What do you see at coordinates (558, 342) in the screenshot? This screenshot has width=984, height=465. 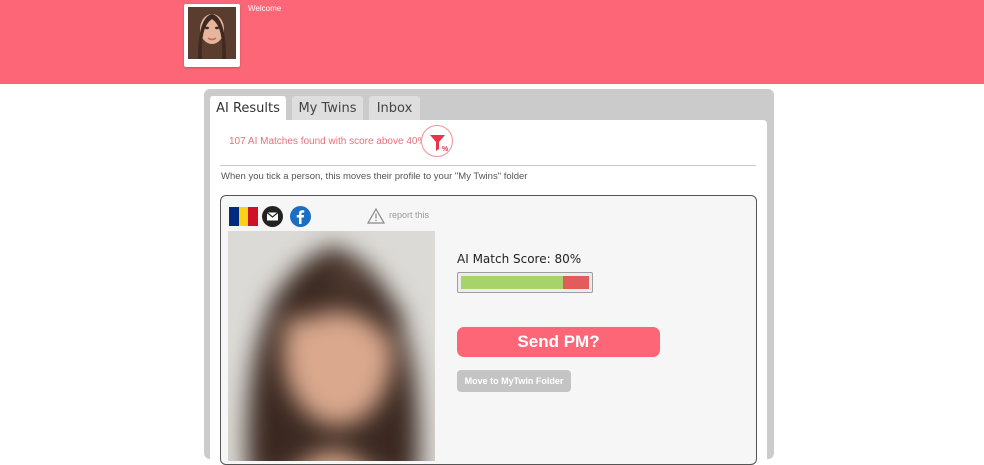 I see `send-pm-button: Send PM?` at bounding box center [558, 342].